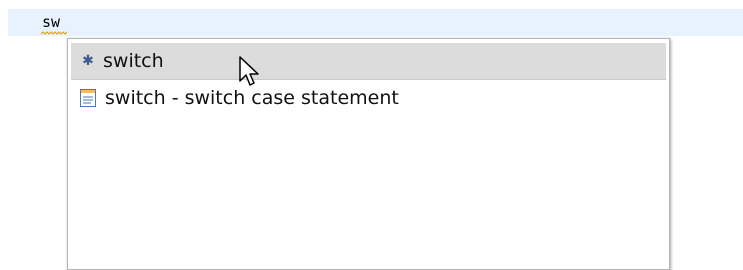  I want to click on completion-item-label: switch - switch case statement, so click(252, 98).